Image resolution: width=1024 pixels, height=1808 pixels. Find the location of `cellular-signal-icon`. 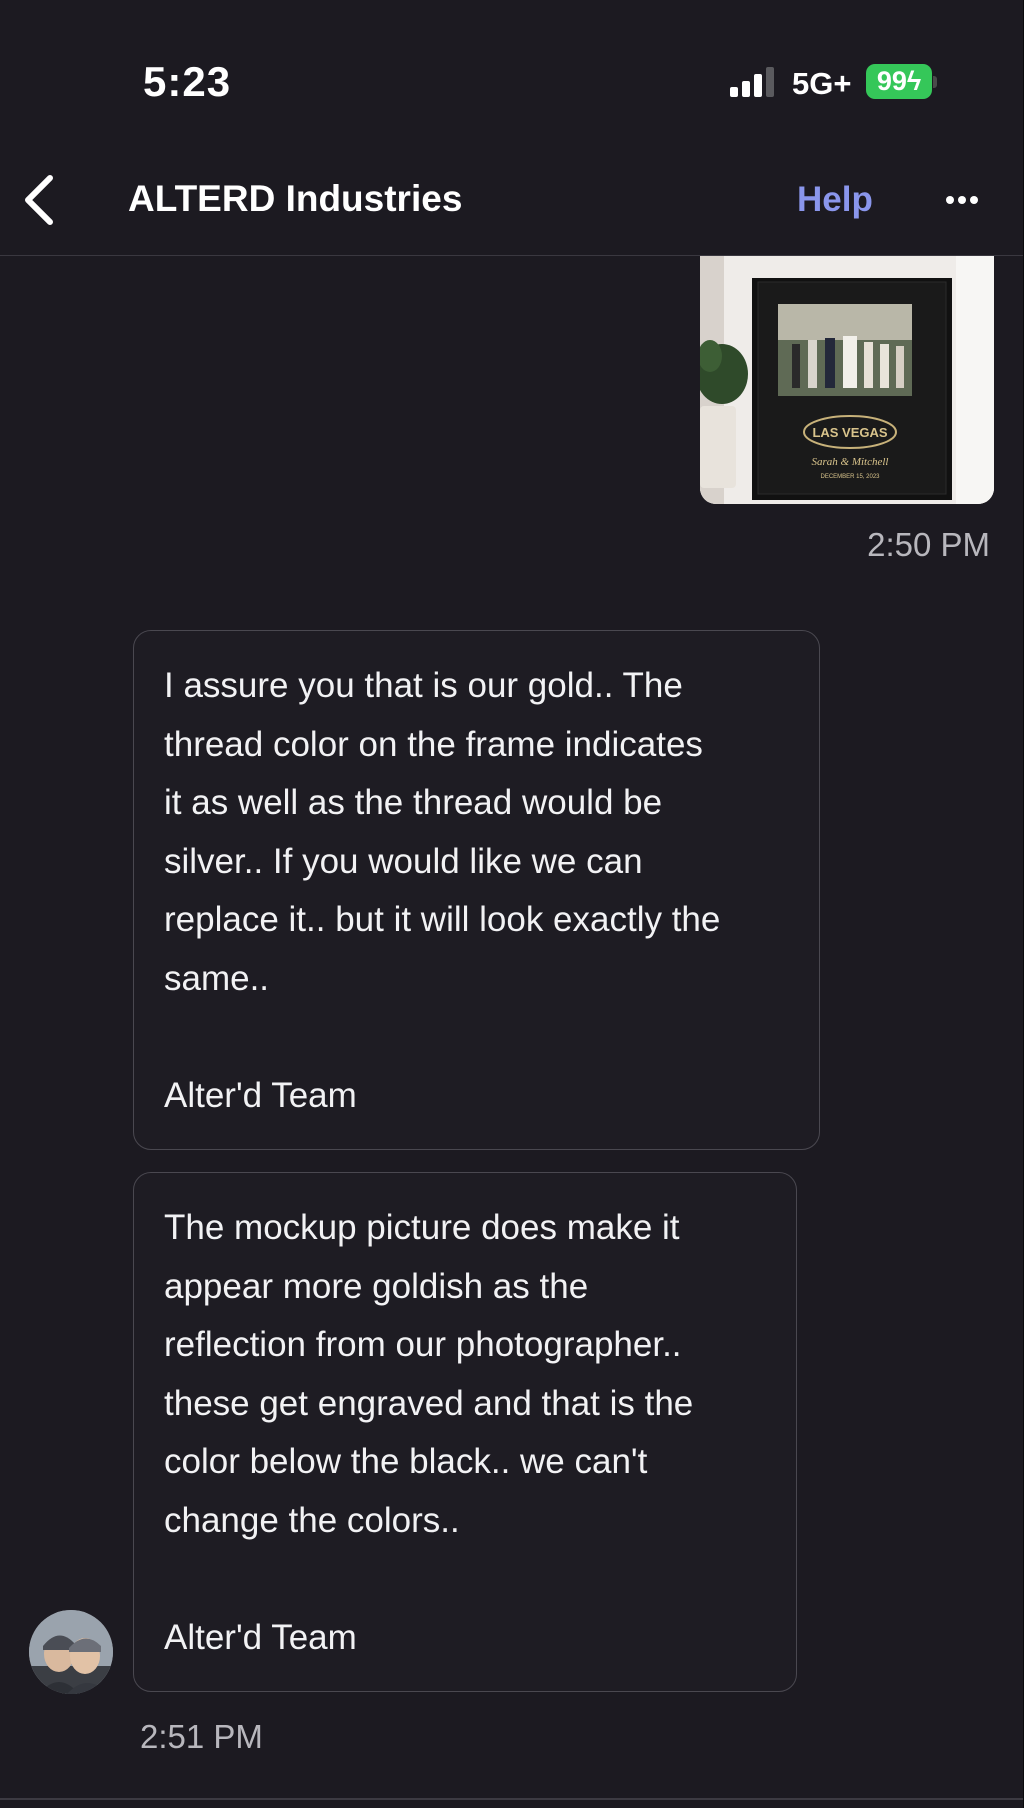

cellular-signal-icon is located at coordinates (752, 82).